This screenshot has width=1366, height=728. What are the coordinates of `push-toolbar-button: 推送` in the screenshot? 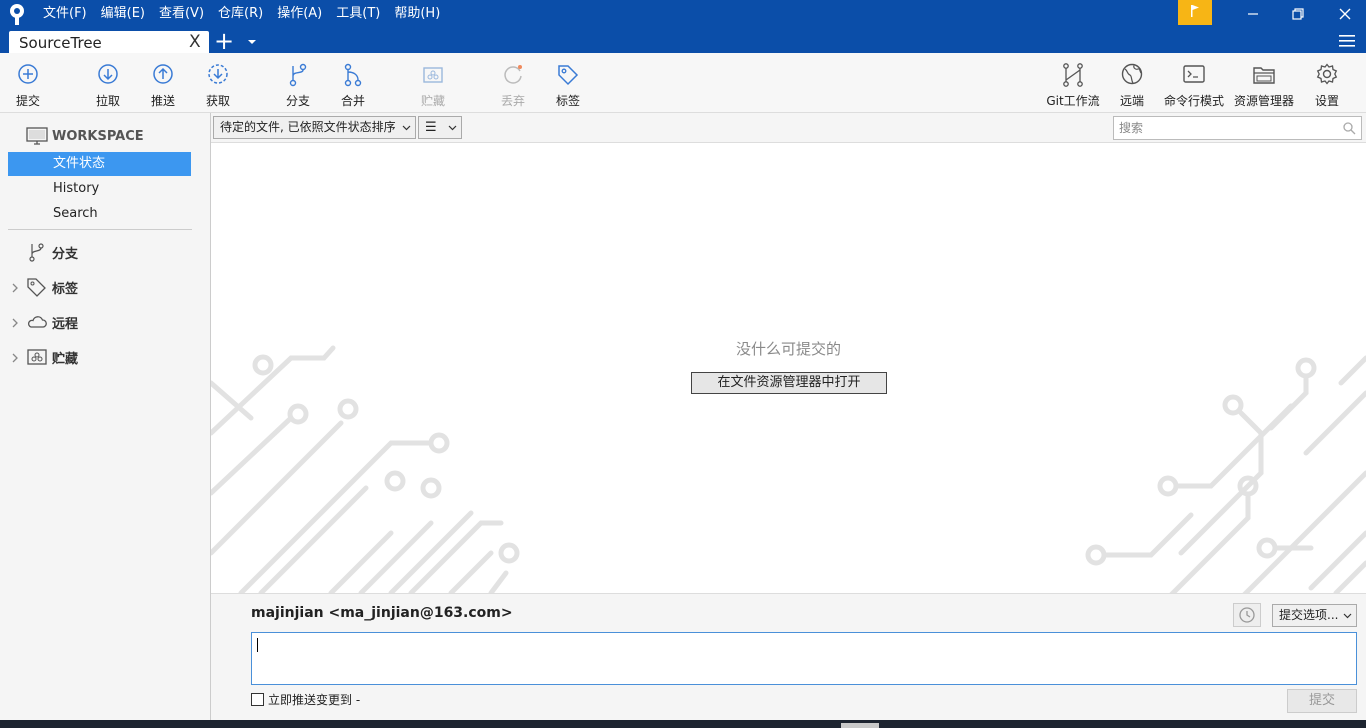 It's located at (163, 83).